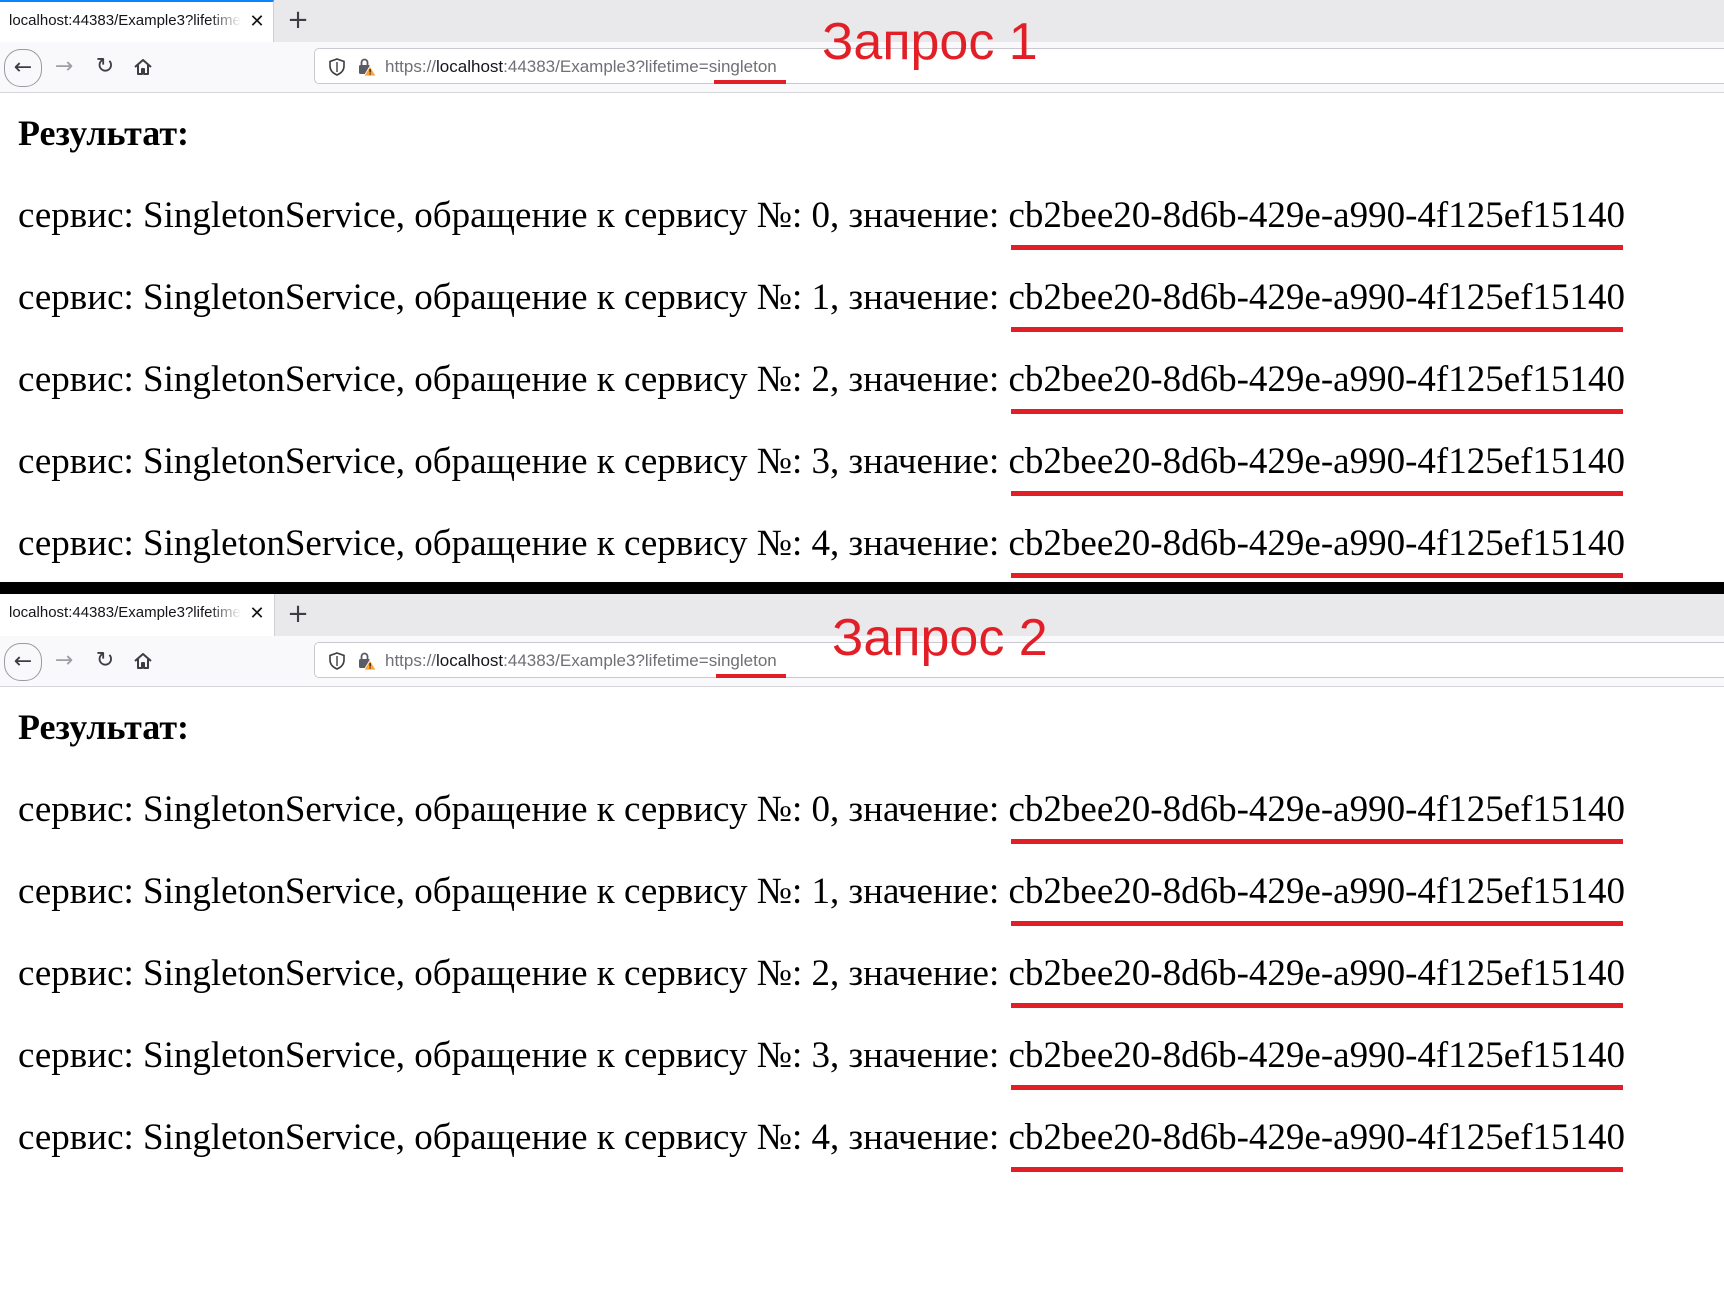 This screenshot has height=1296, width=1724. What do you see at coordinates (930, 42) in the screenshot?
I see `request-label: Запрос 1` at bounding box center [930, 42].